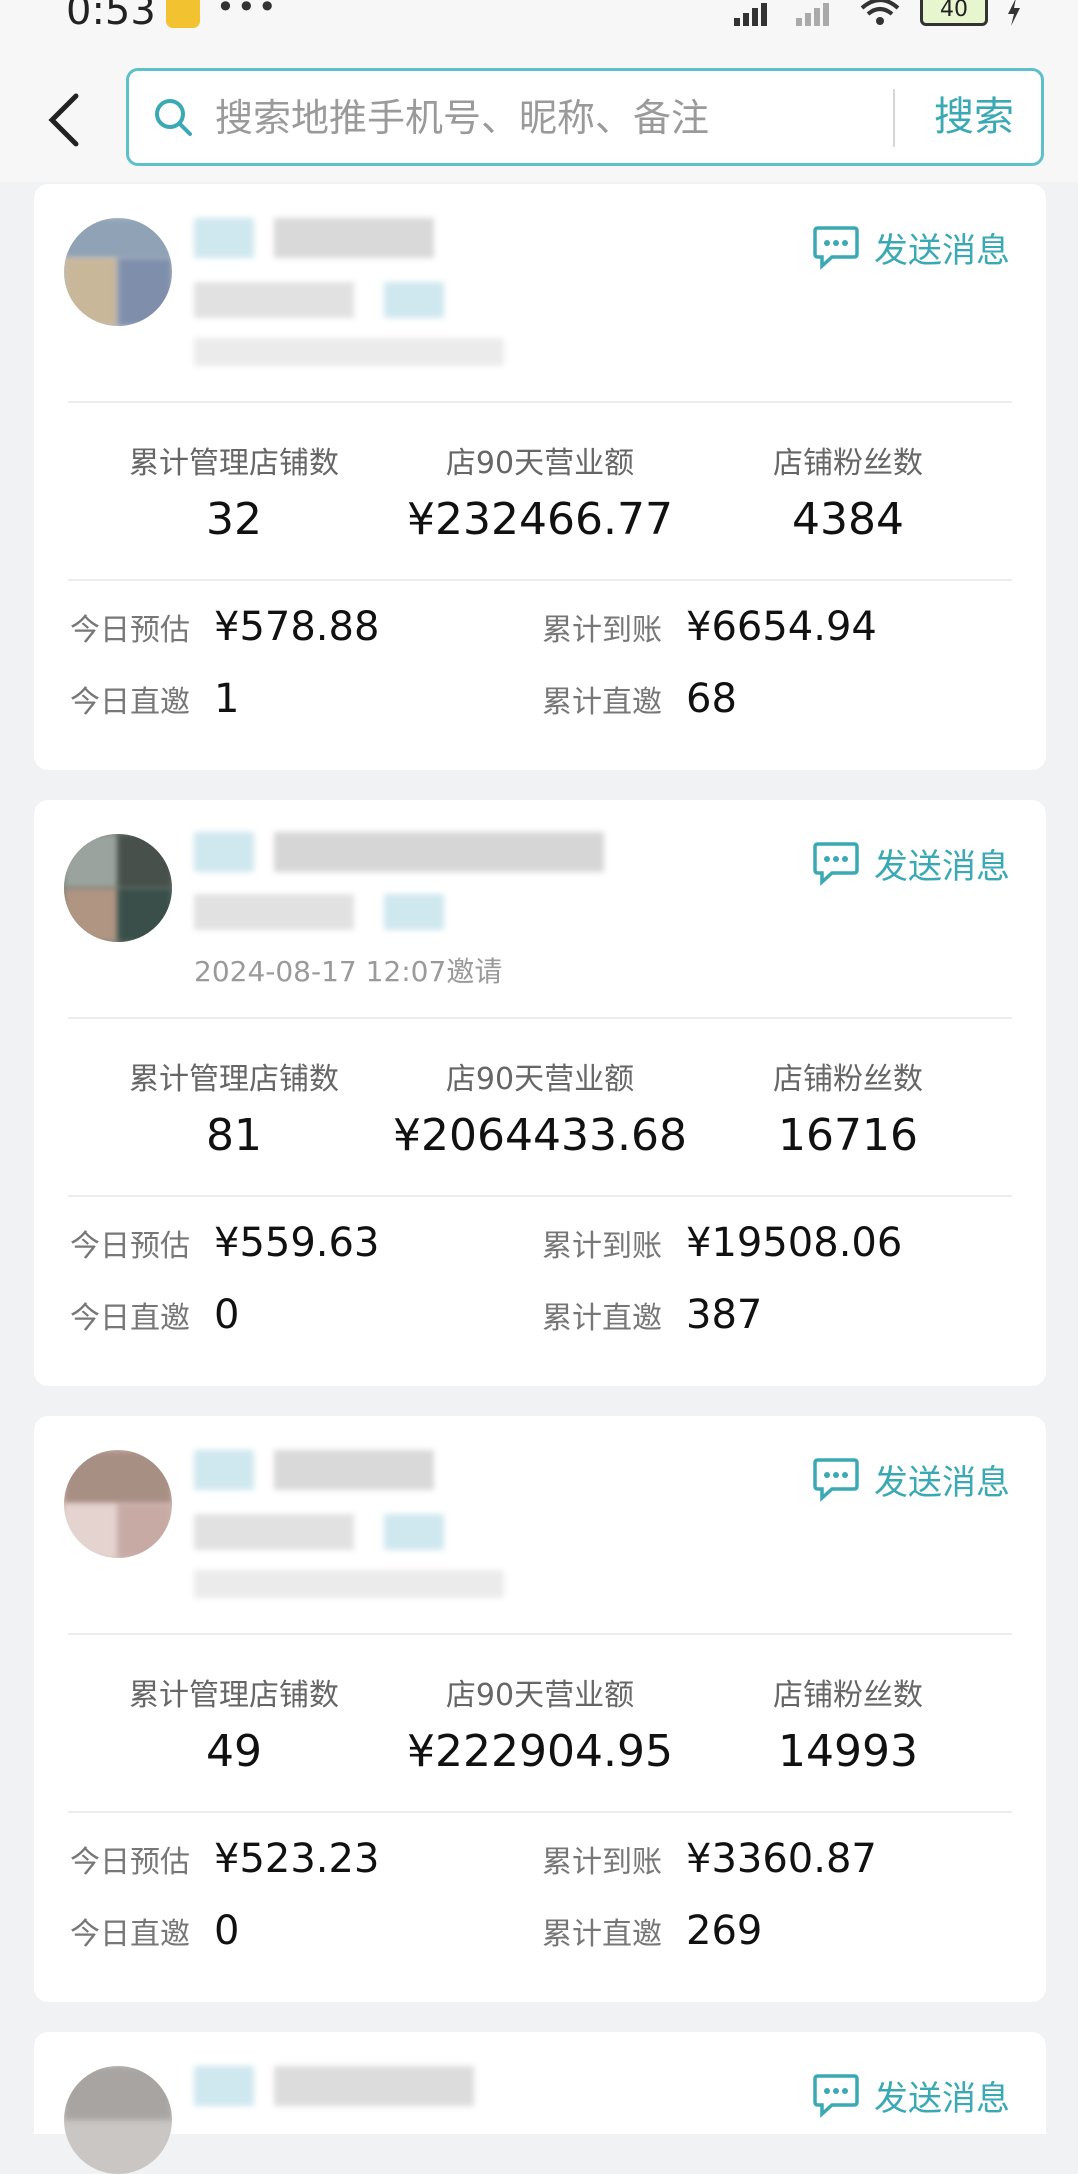  I want to click on stat-store-fans: 店铺粉丝数 14993, so click(848, 1723).